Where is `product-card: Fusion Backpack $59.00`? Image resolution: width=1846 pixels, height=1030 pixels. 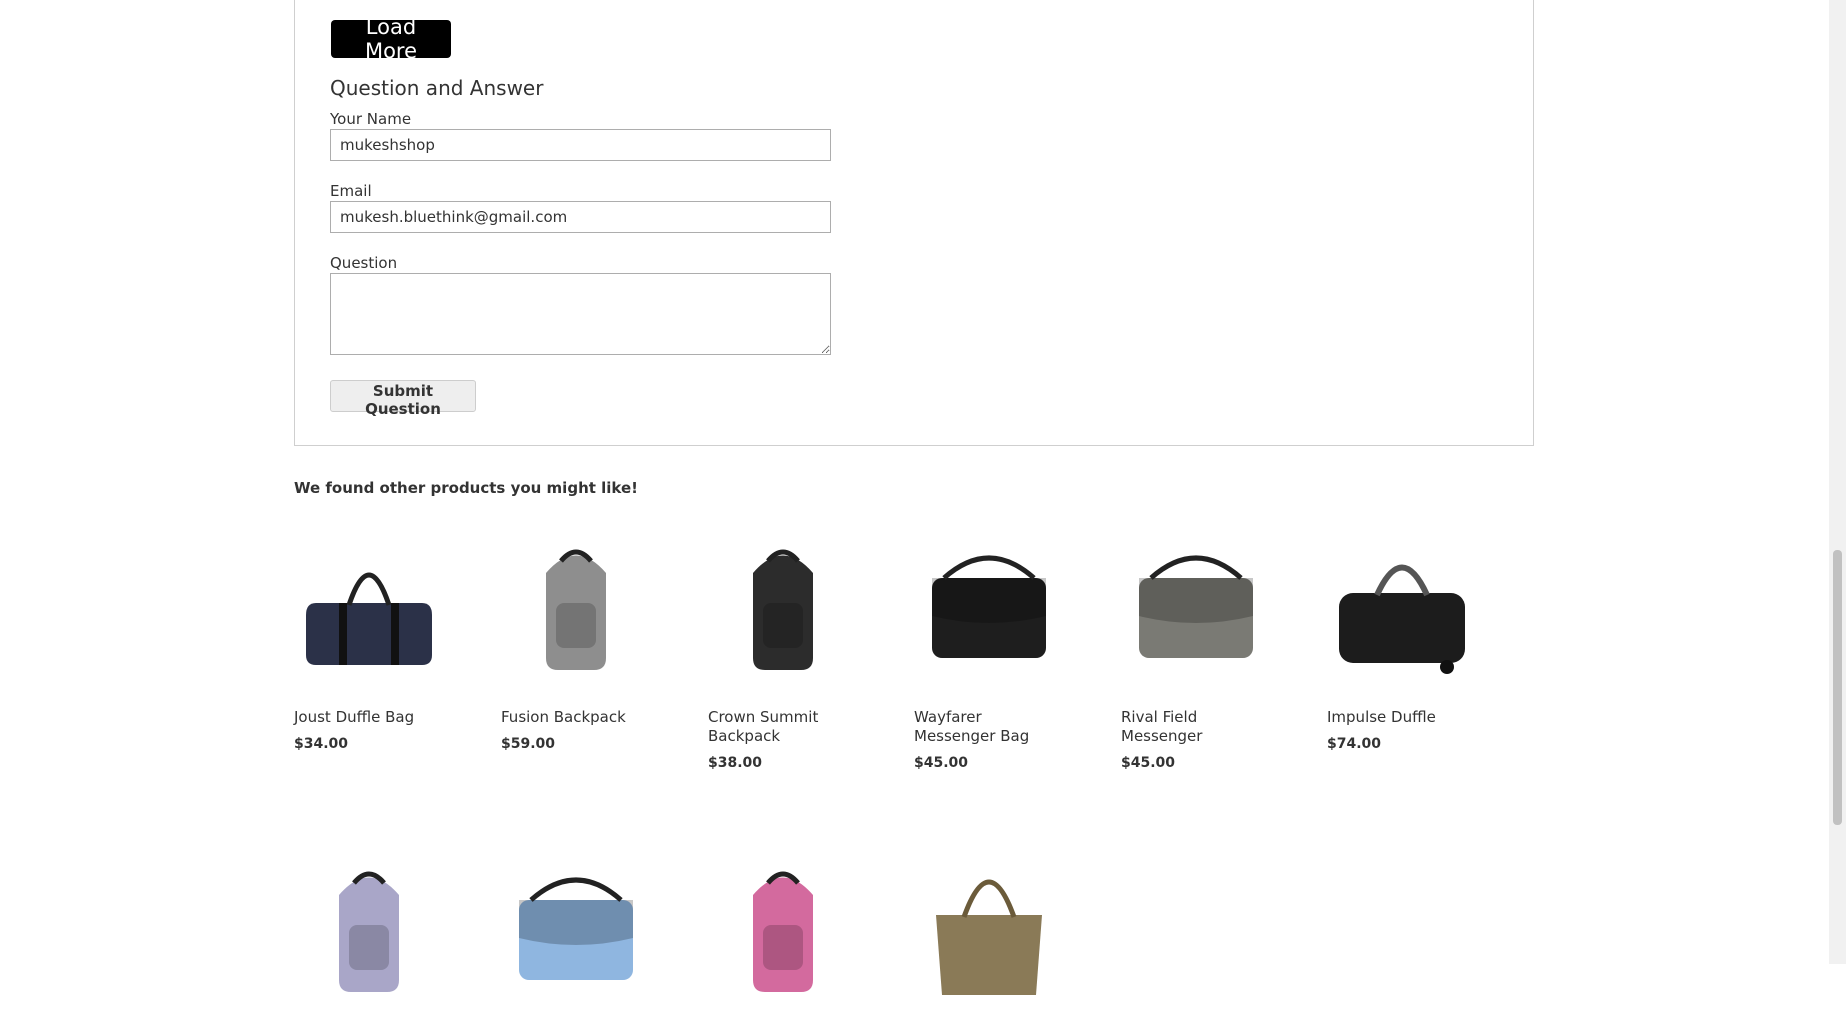 product-card: Fusion Backpack $59.00 is located at coordinates (586, 642).